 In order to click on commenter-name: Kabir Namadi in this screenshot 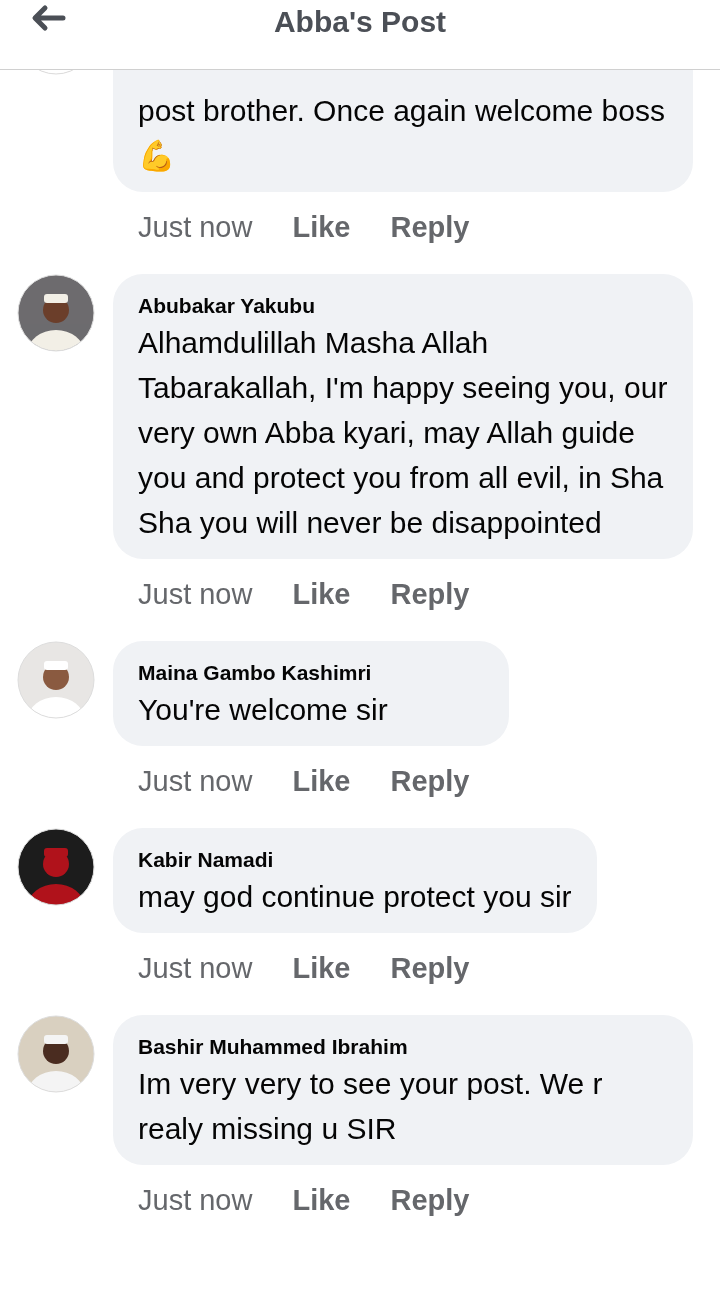, I will do `click(355, 860)`.